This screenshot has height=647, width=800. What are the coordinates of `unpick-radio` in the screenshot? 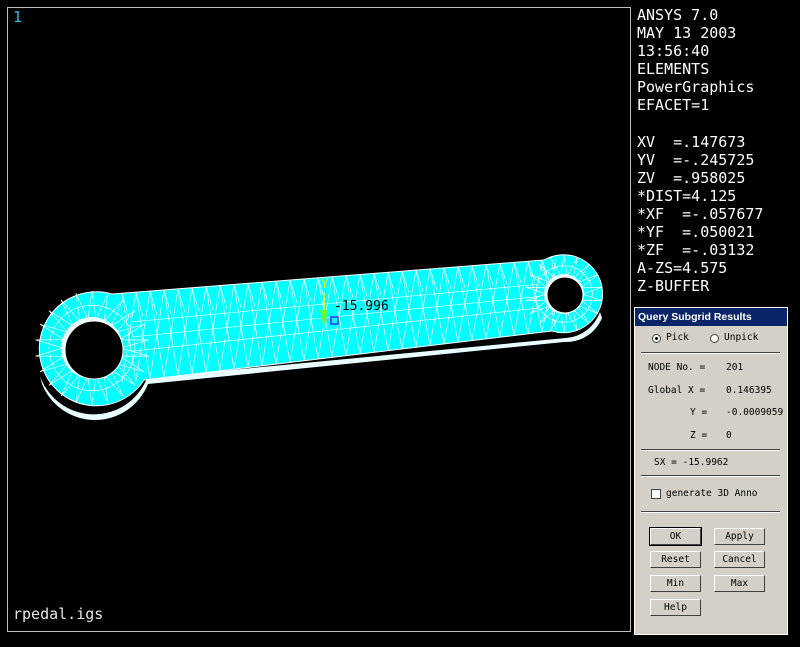 It's located at (714, 338).